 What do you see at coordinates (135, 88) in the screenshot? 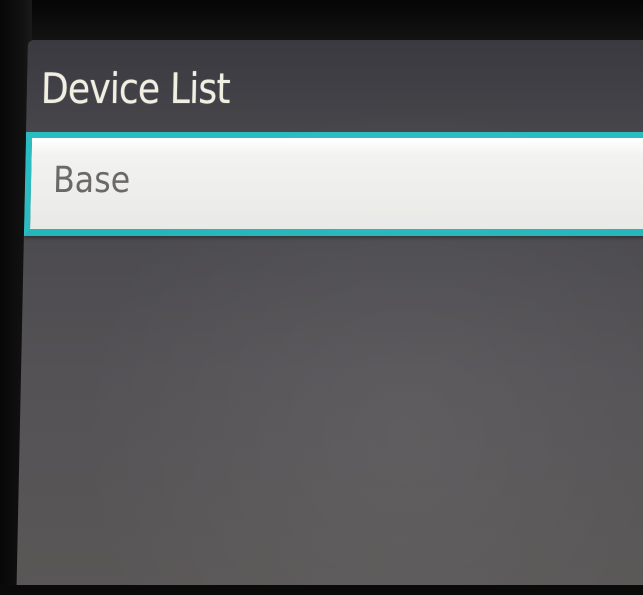
I see `page-title: Device List` at bounding box center [135, 88].